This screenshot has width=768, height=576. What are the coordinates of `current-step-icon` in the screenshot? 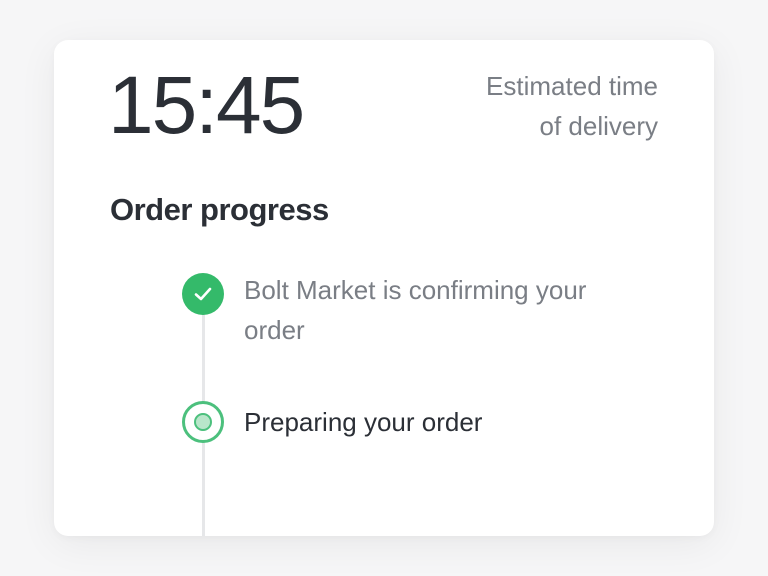 It's located at (203, 422).